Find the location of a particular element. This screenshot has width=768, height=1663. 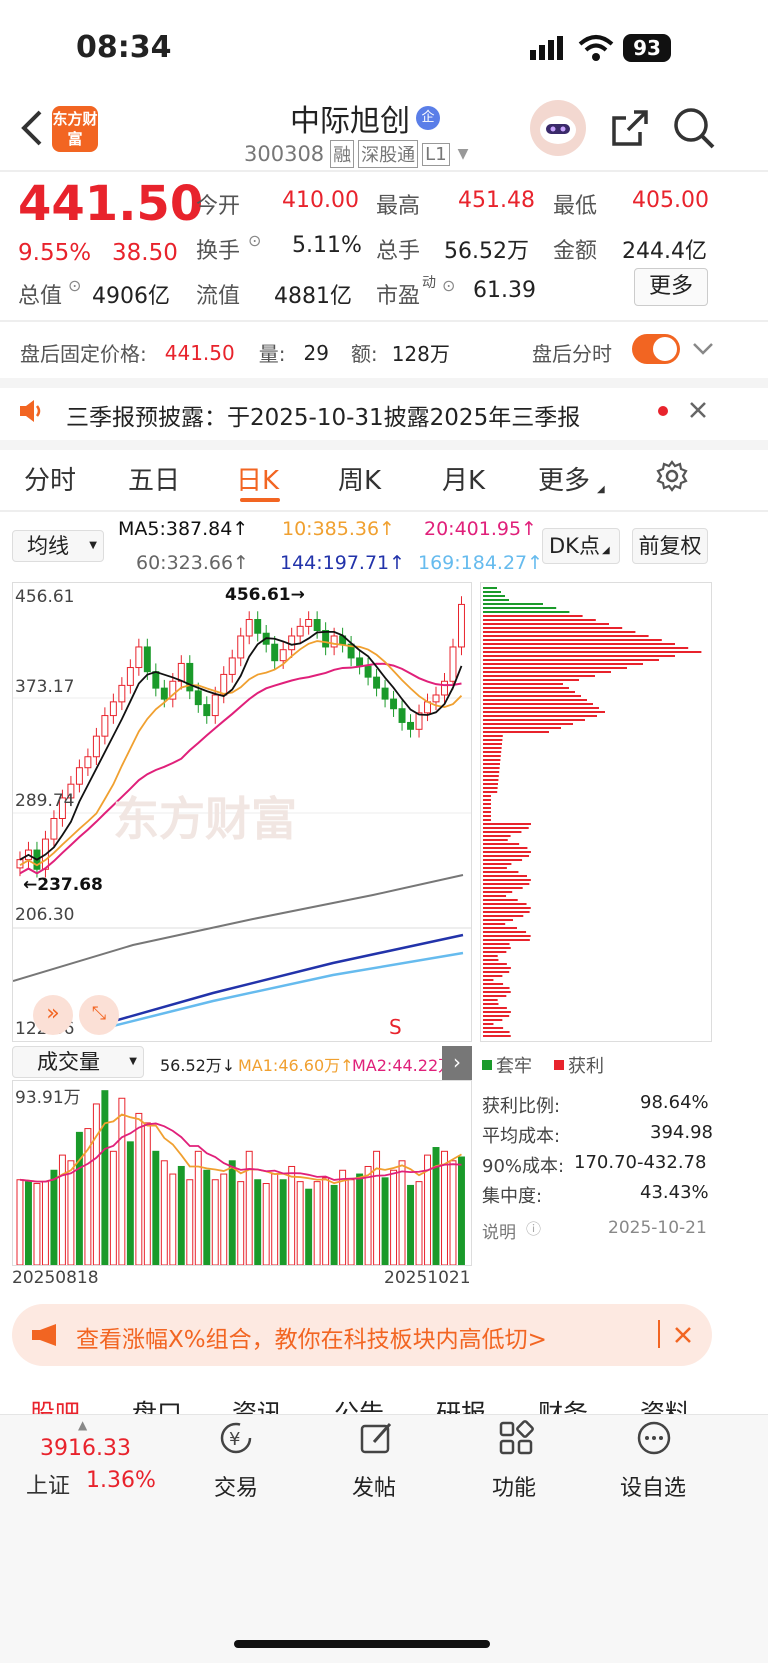

tag-level: L1 is located at coordinates (436, 154).